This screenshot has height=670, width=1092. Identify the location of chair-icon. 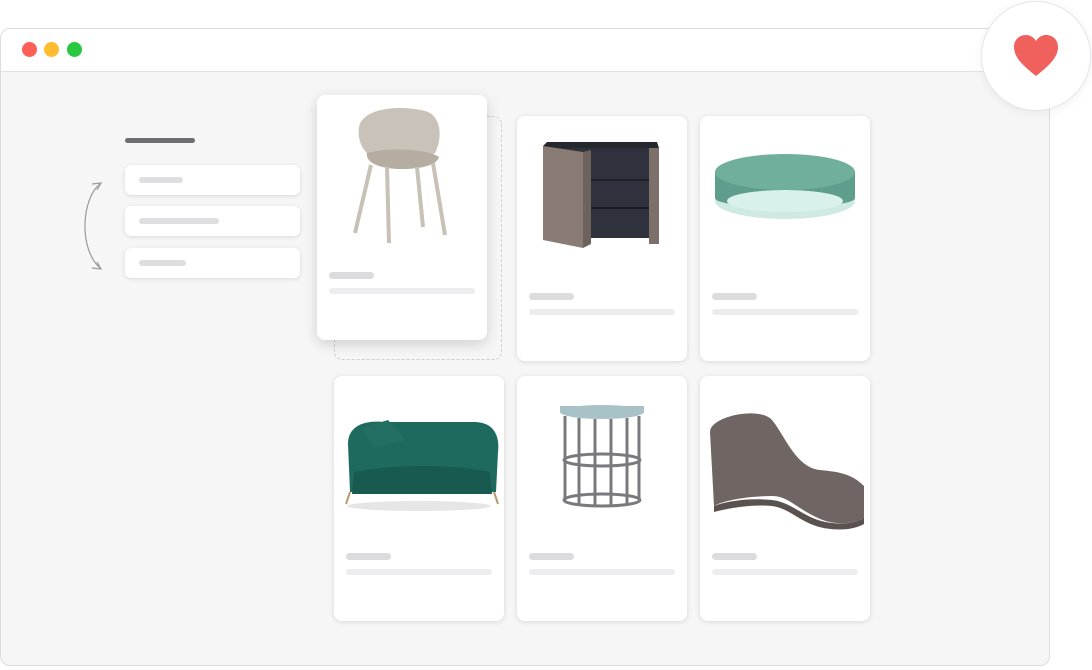
(400, 176).